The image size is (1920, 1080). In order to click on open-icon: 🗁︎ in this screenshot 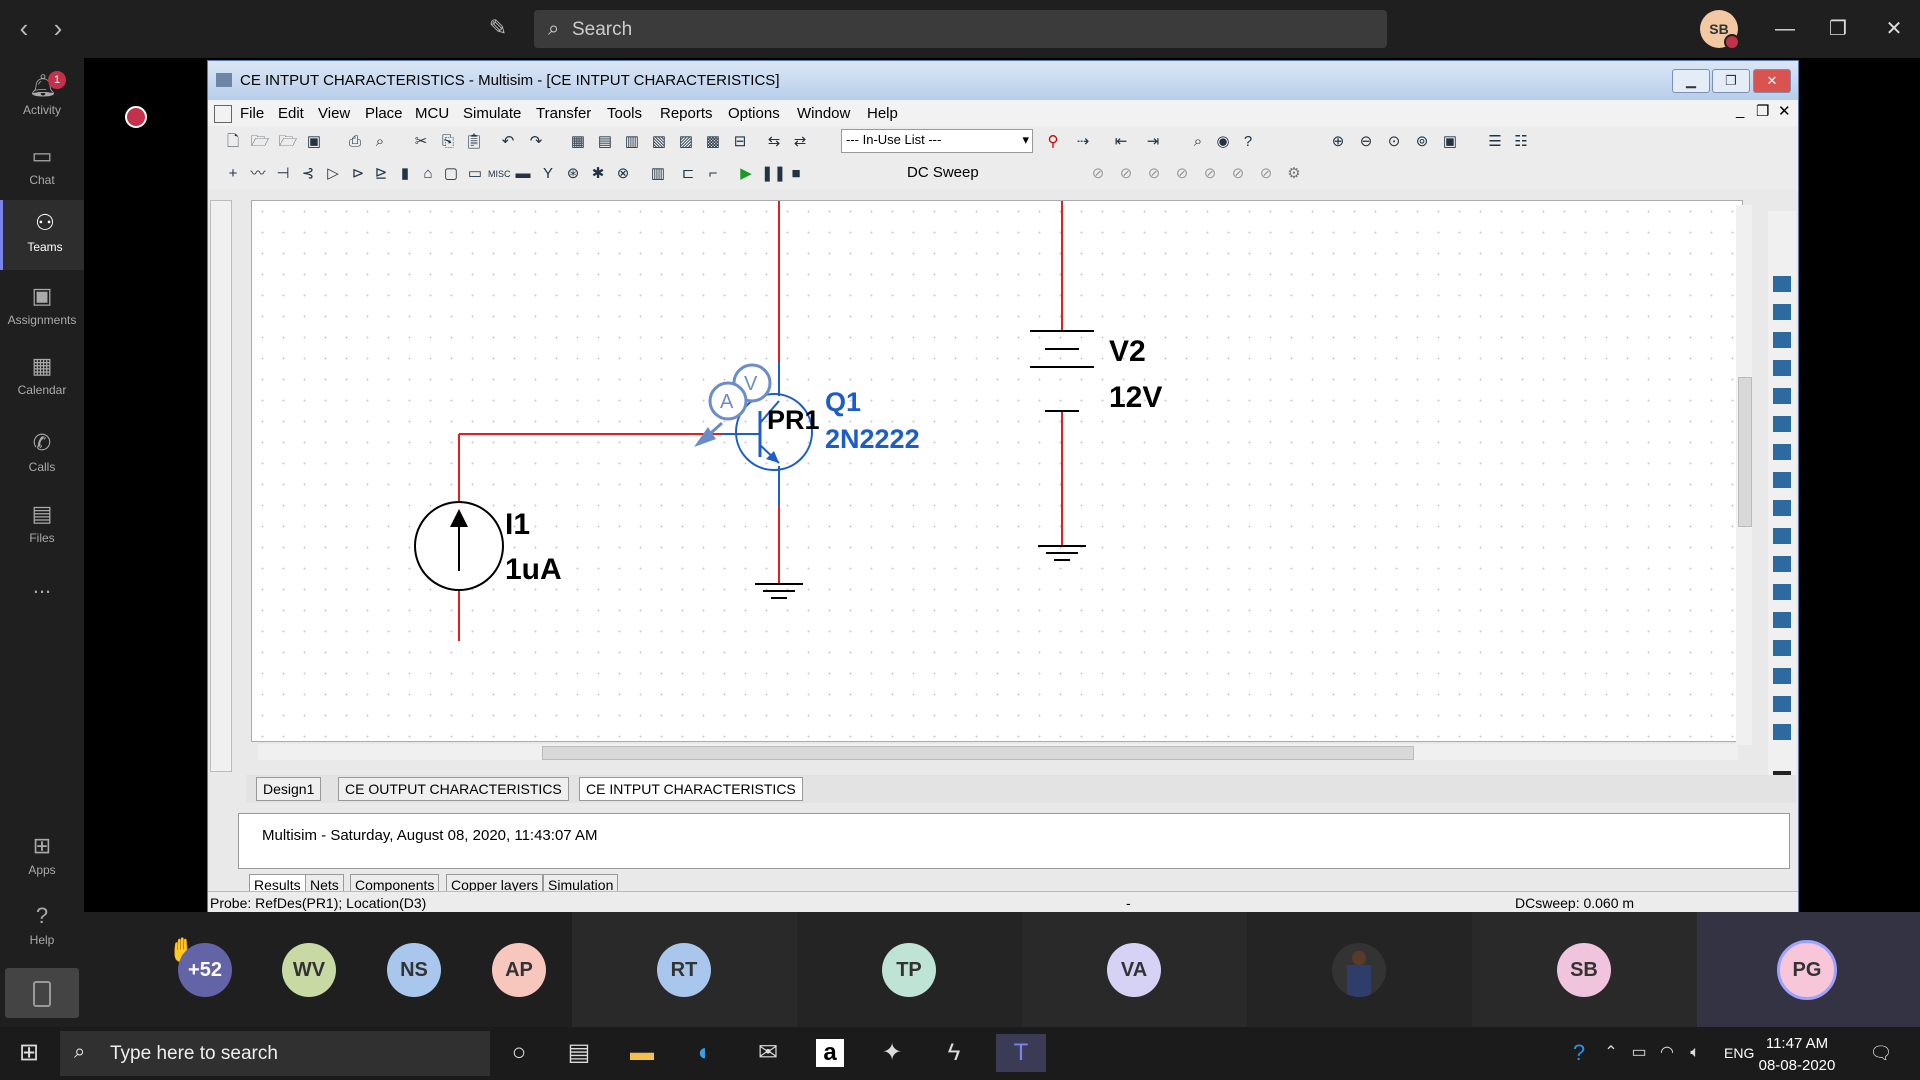, I will do `click(260, 142)`.